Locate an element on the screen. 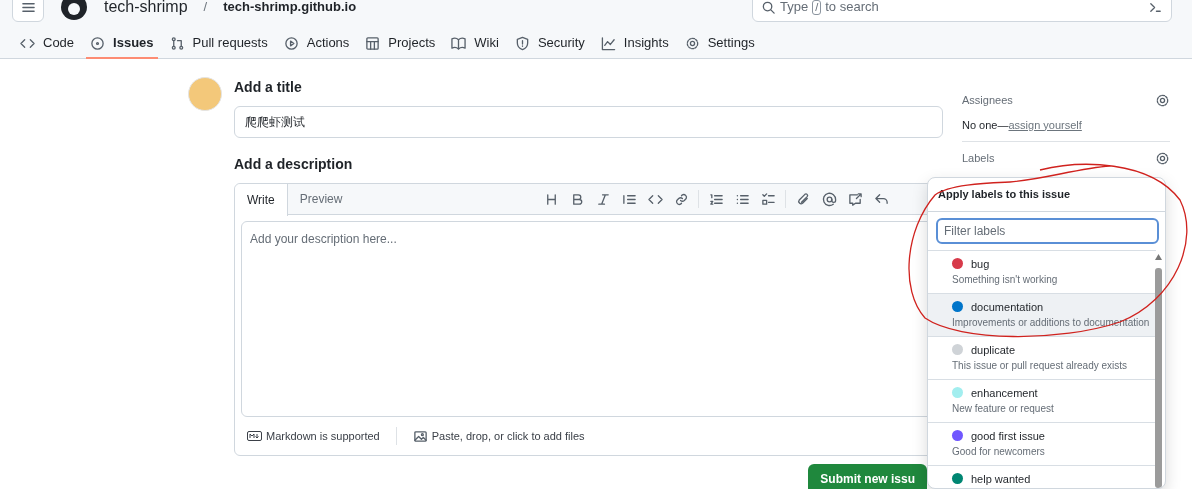  undo-icon is located at coordinates (881, 199).